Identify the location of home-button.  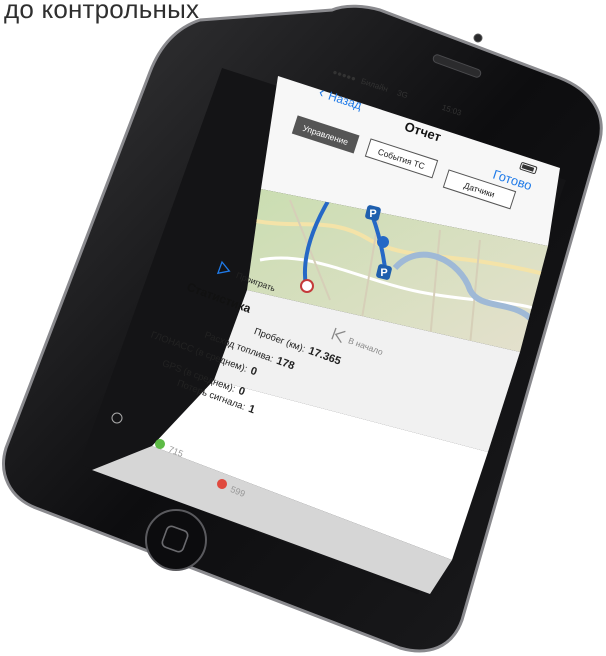
(176, 540).